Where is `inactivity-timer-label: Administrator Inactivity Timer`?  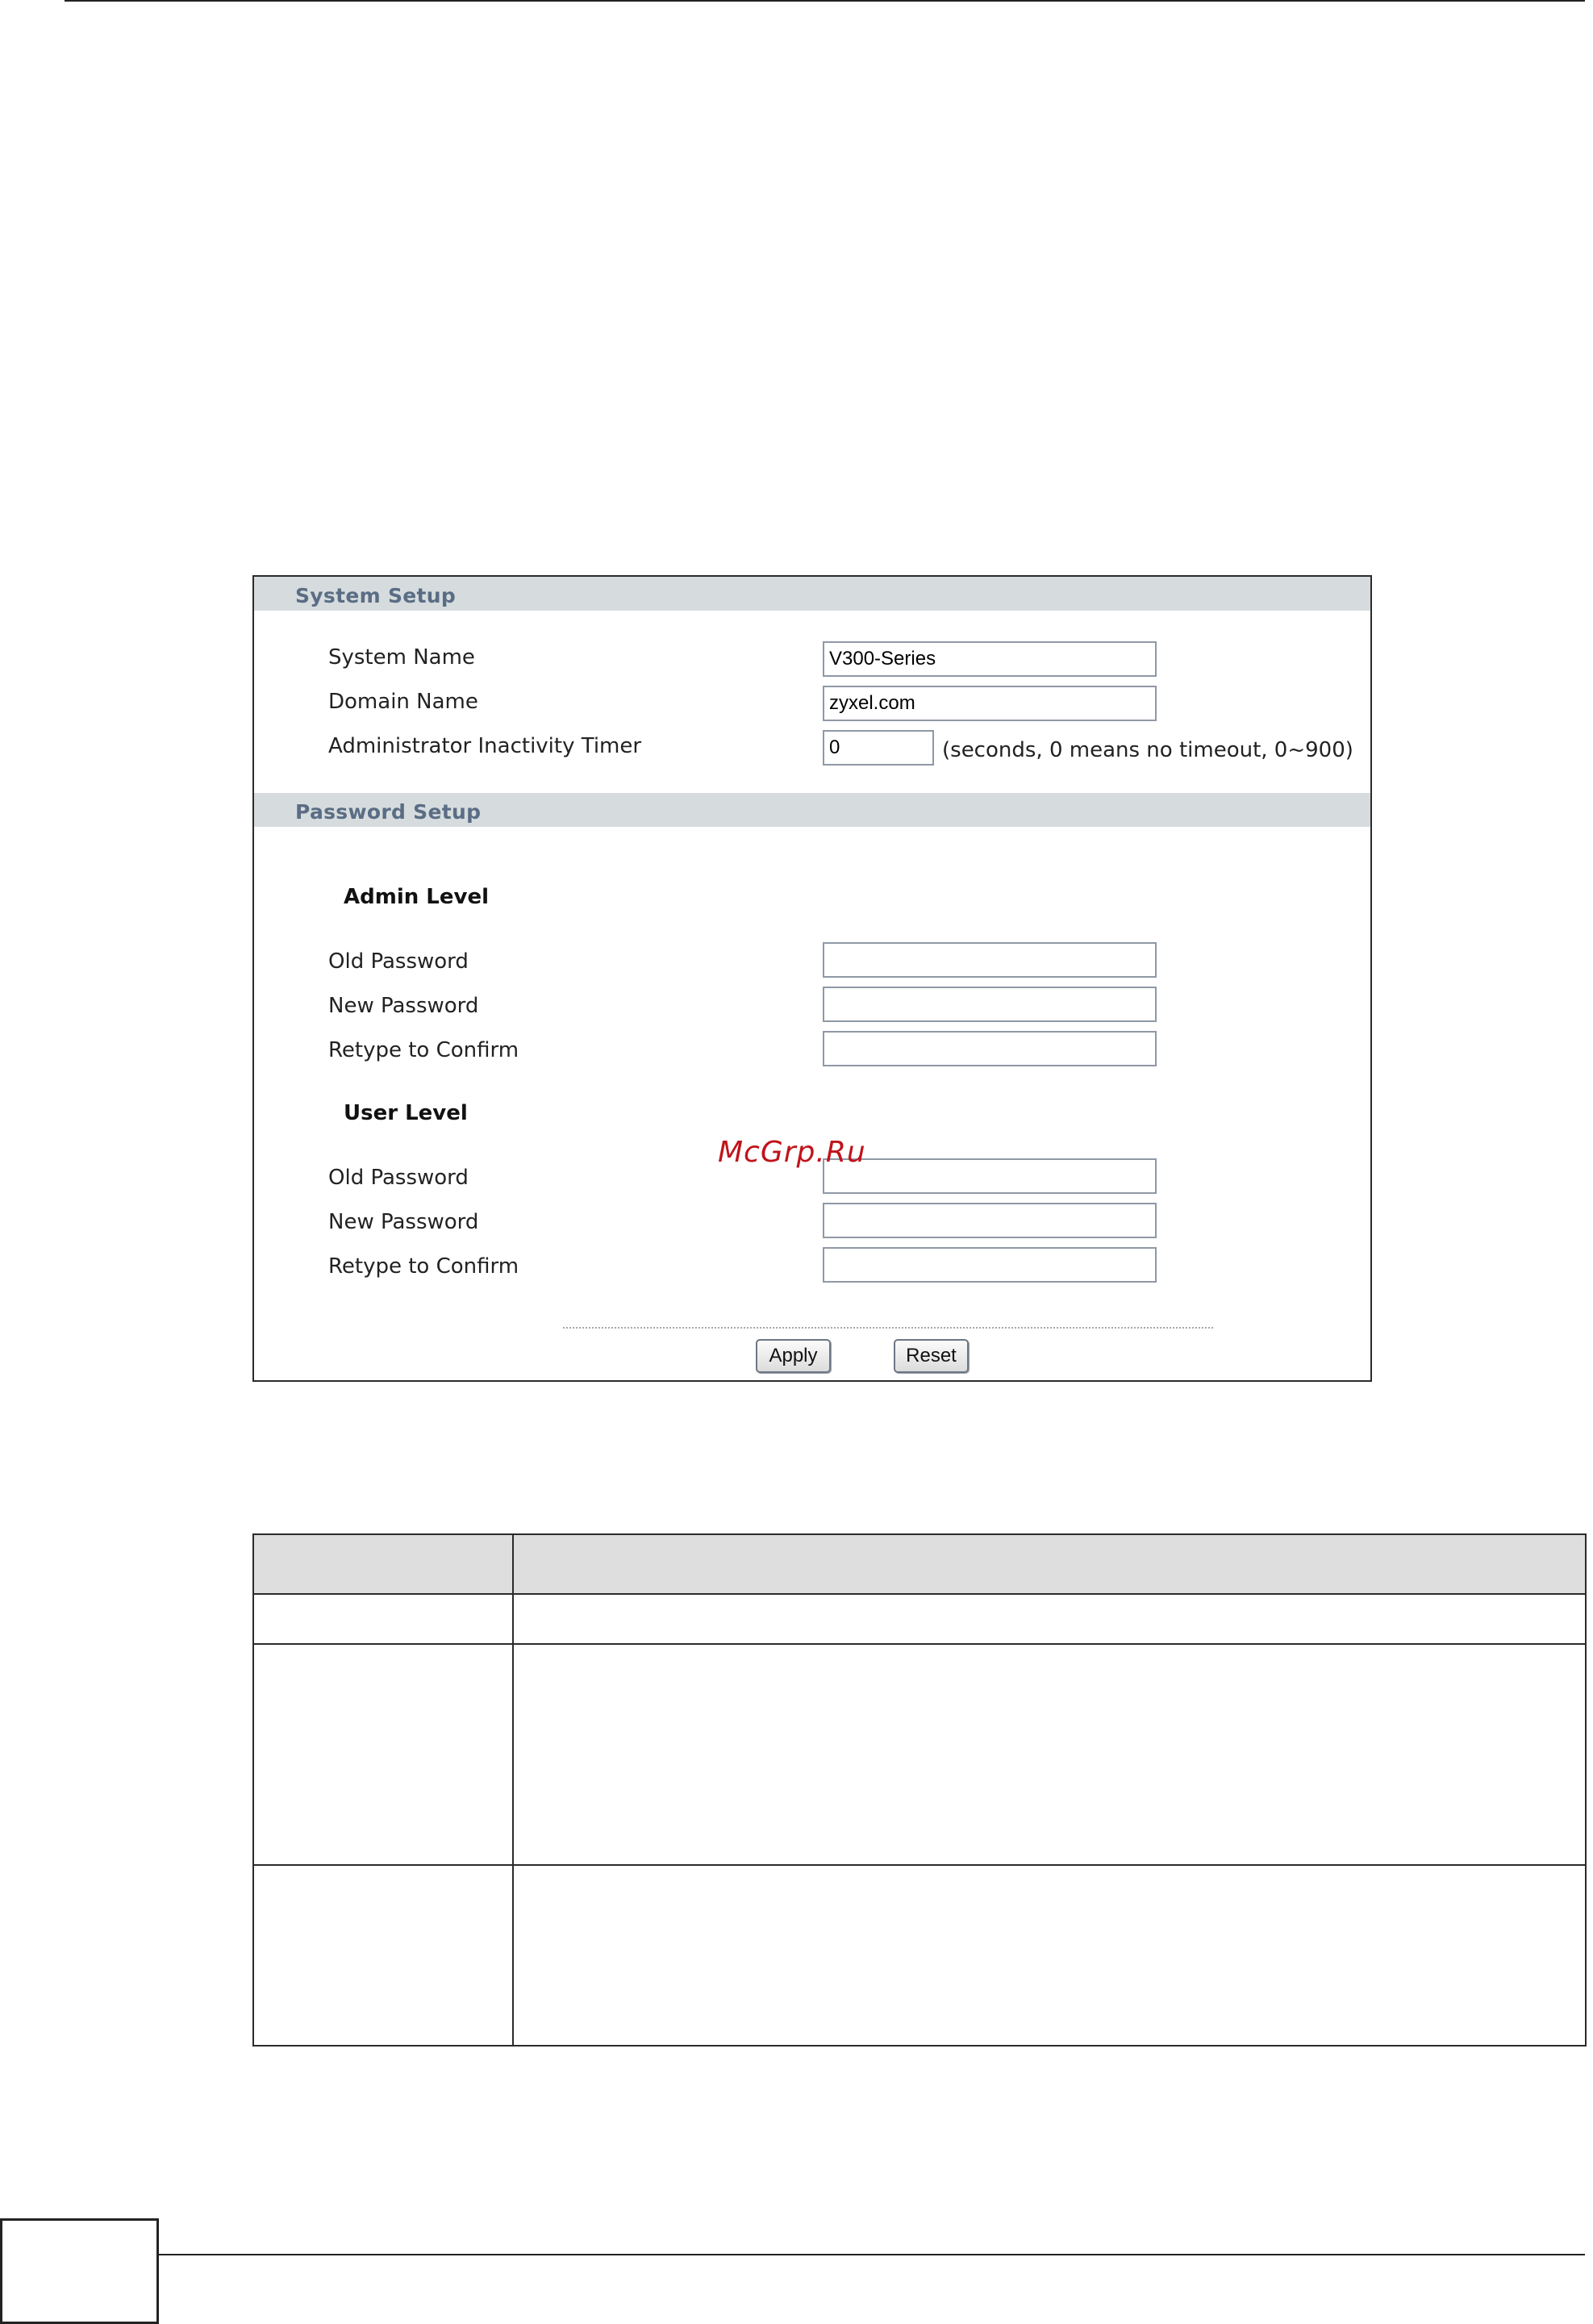 inactivity-timer-label: Administrator Inactivity Timer is located at coordinates (485, 746).